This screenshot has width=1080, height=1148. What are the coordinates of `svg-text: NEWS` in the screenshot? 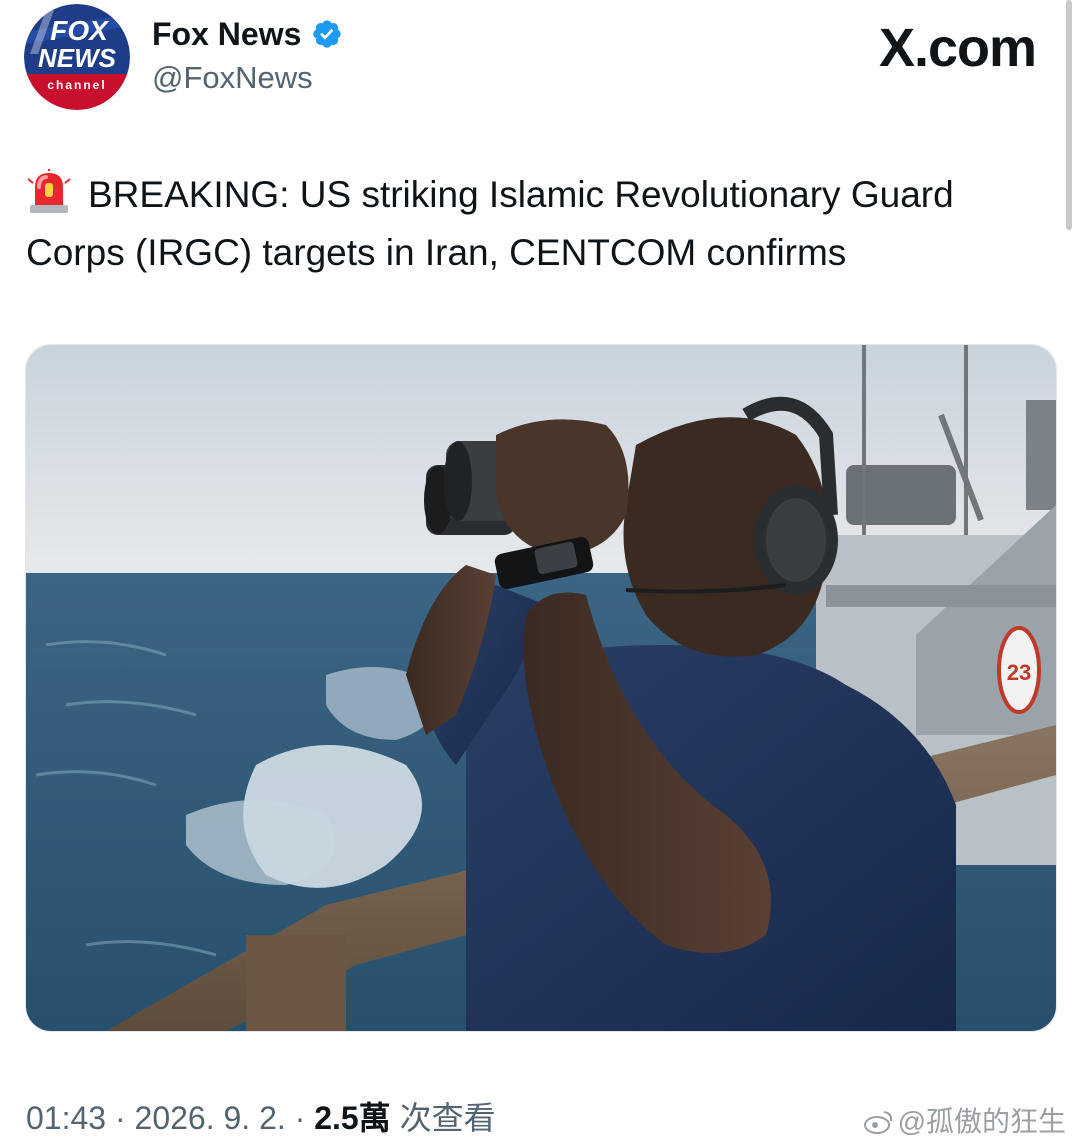 It's located at (77, 58).